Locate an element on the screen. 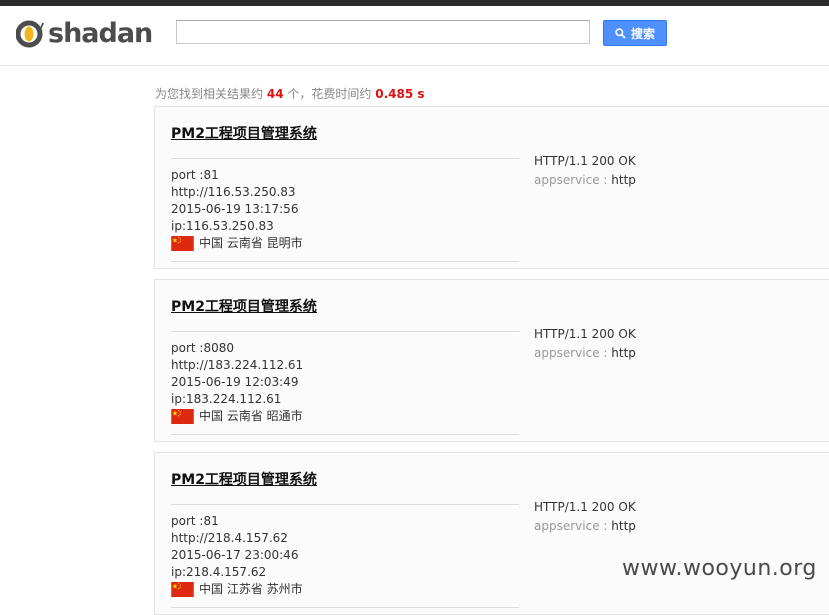 The image size is (829, 615). search-time: 0.485 s is located at coordinates (400, 94).